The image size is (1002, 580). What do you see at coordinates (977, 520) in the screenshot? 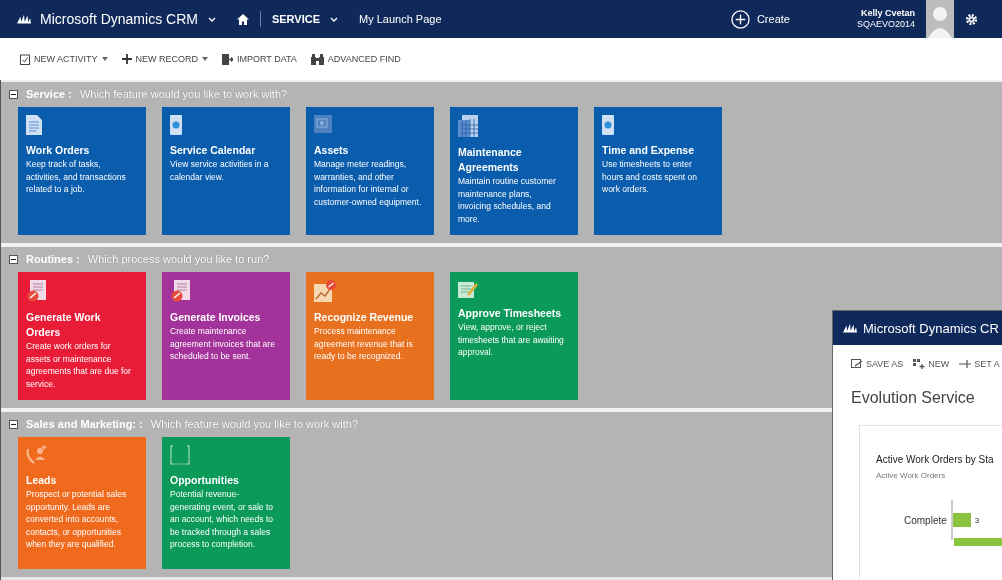
I see `bar-value: 3` at bounding box center [977, 520].